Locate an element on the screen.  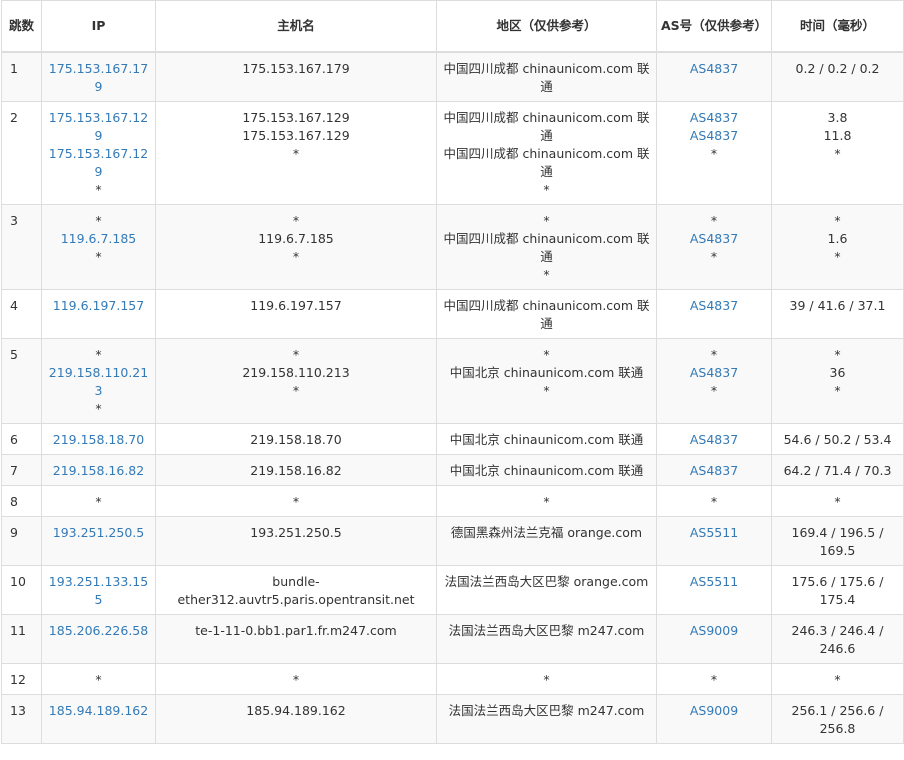
hostname-cell: * 119.6.7.185 * is located at coordinates (296, 247).